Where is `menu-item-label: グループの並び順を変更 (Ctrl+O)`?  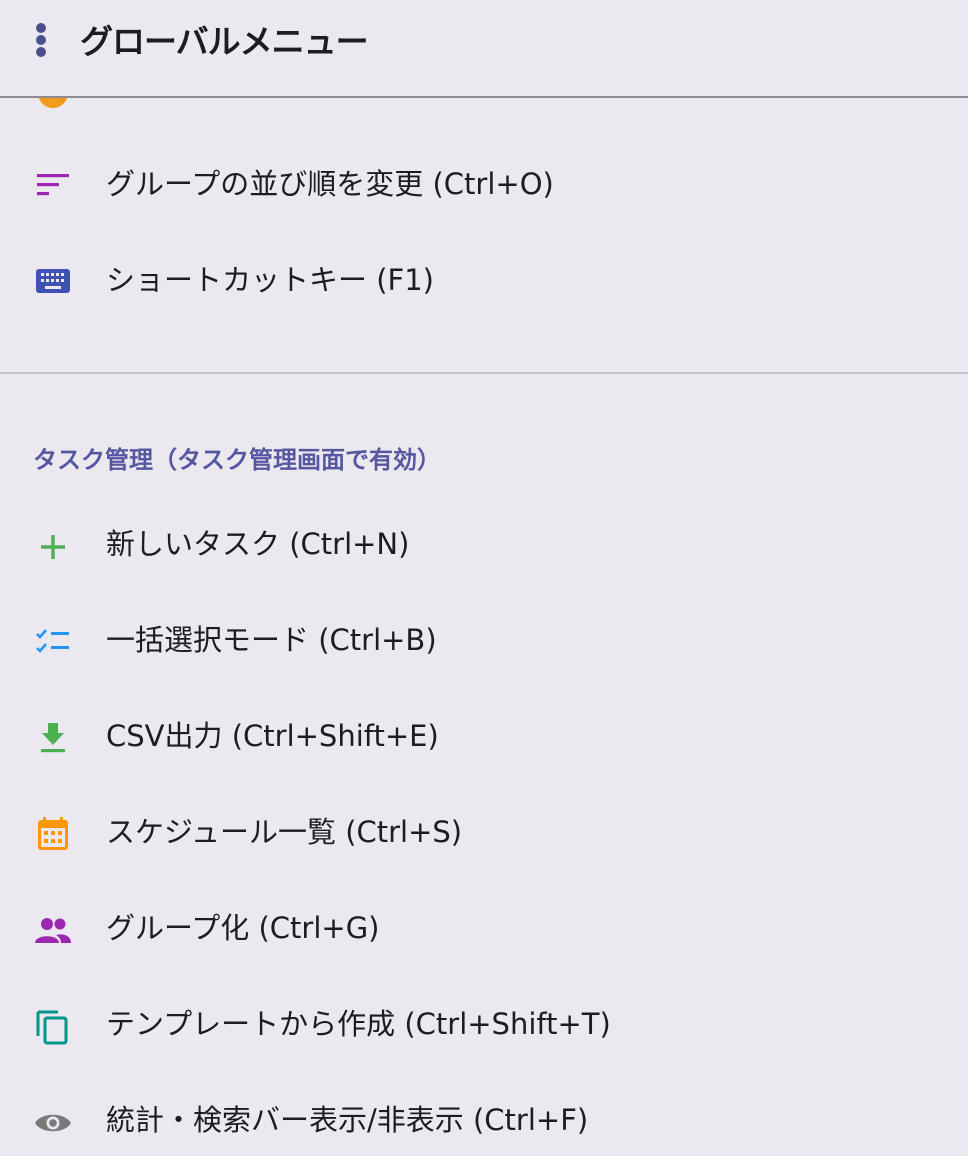
menu-item-label: グループの並び順を変更 (Ctrl+O) is located at coordinates (330, 184).